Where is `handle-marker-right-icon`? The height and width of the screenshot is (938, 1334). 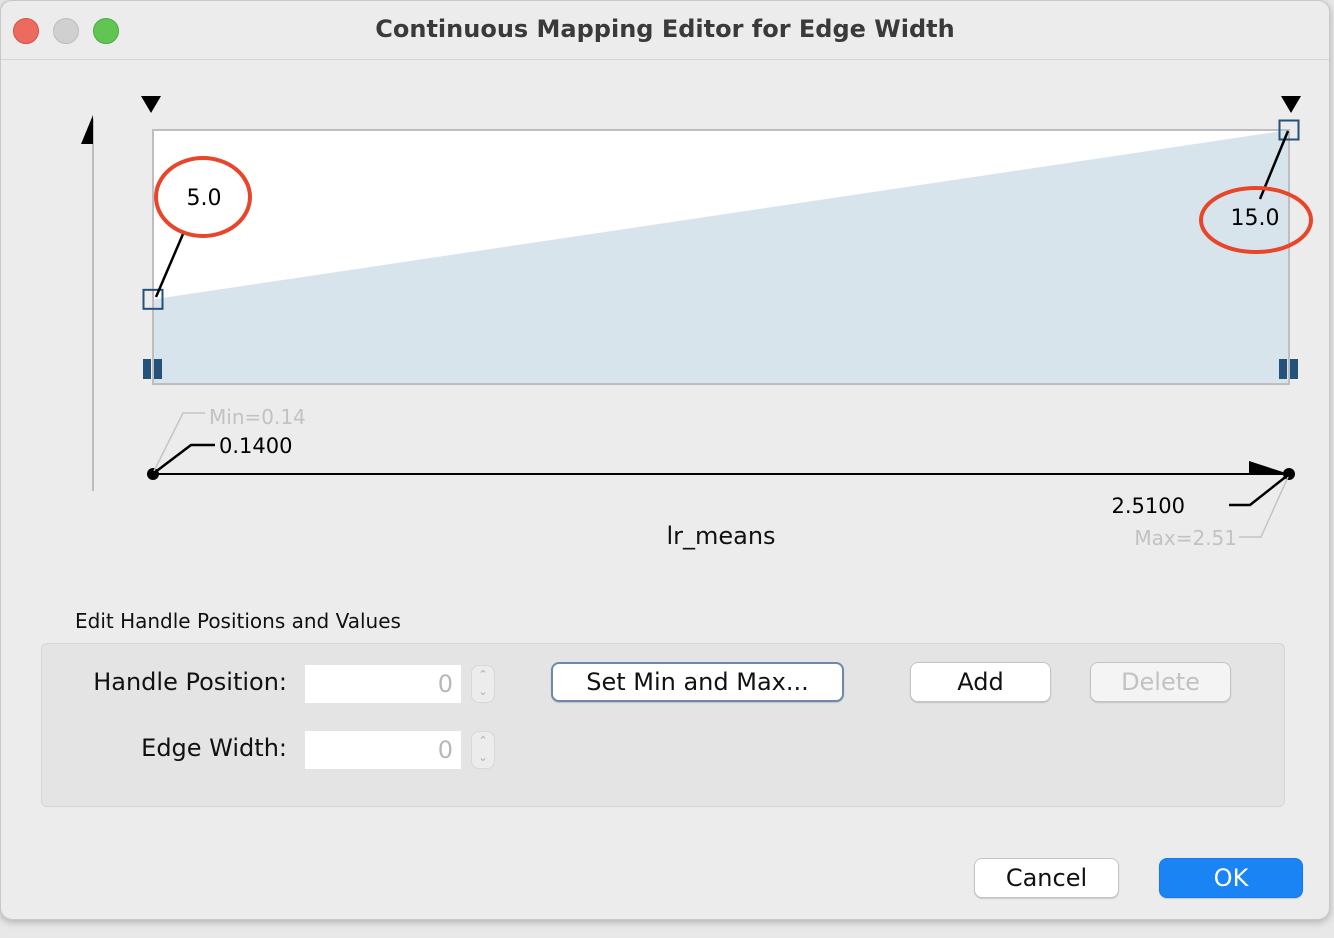 handle-marker-right-icon is located at coordinates (1291, 104).